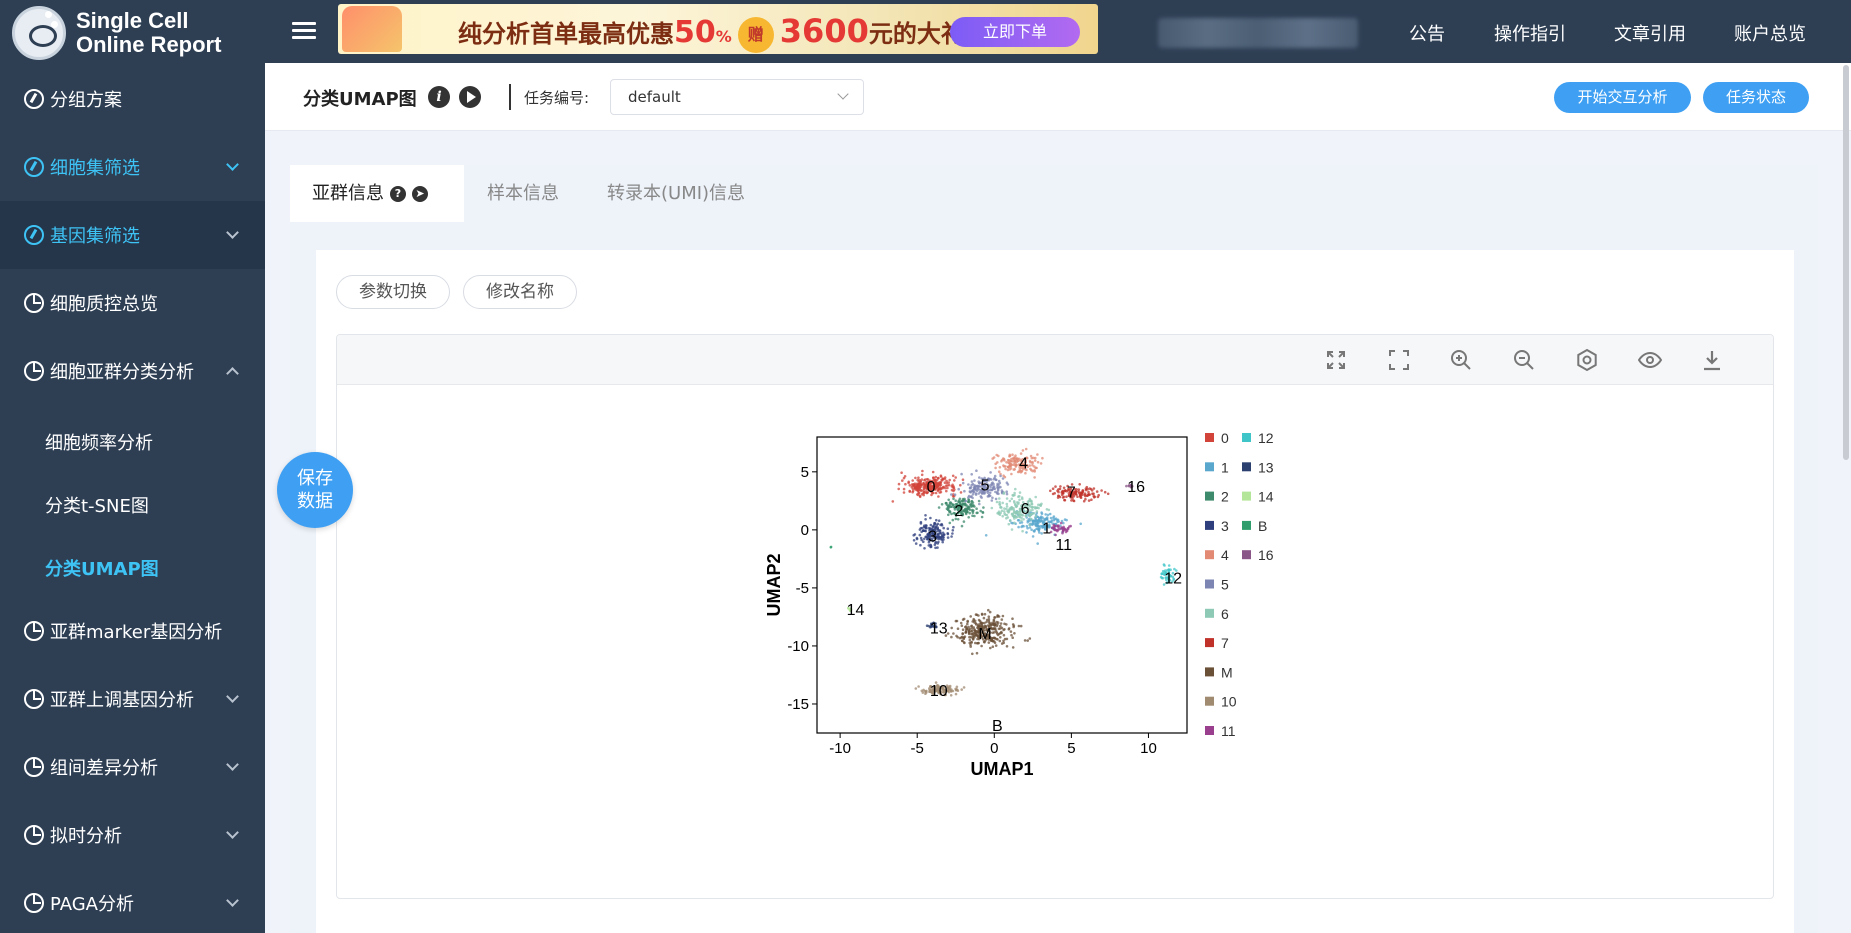 Image resolution: width=1851 pixels, height=933 pixels. I want to click on fullscreen-icon, so click(1399, 360).